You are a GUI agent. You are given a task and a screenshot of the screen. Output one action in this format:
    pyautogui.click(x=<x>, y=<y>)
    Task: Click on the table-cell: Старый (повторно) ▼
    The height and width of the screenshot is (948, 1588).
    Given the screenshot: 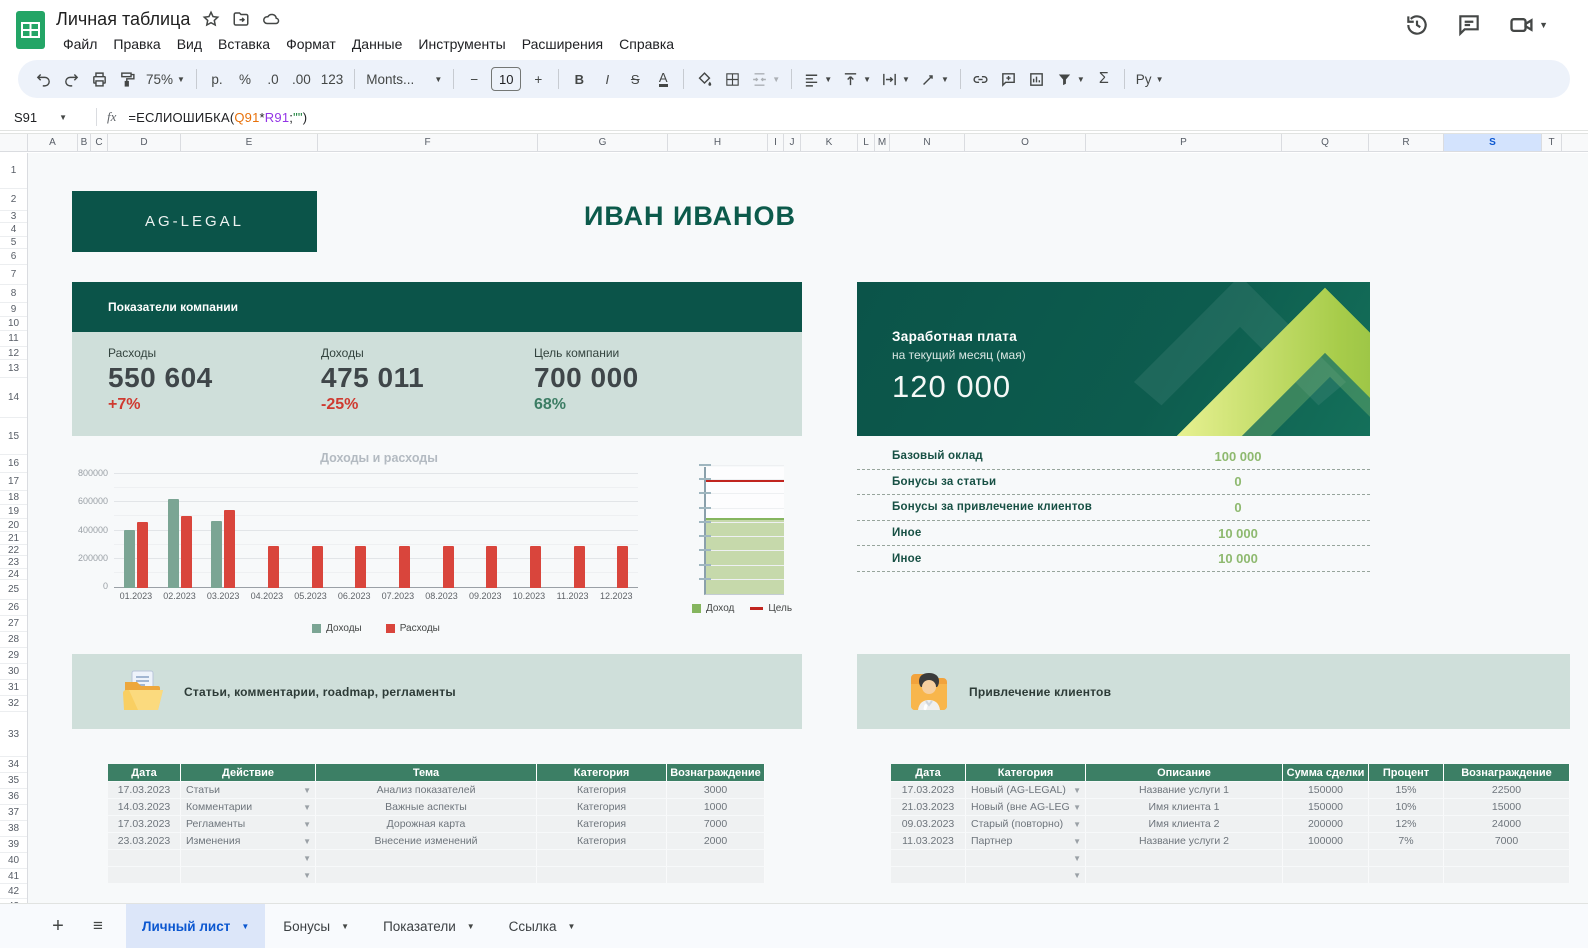 What is the action you would take?
    pyautogui.click(x=1026, y=824)
    